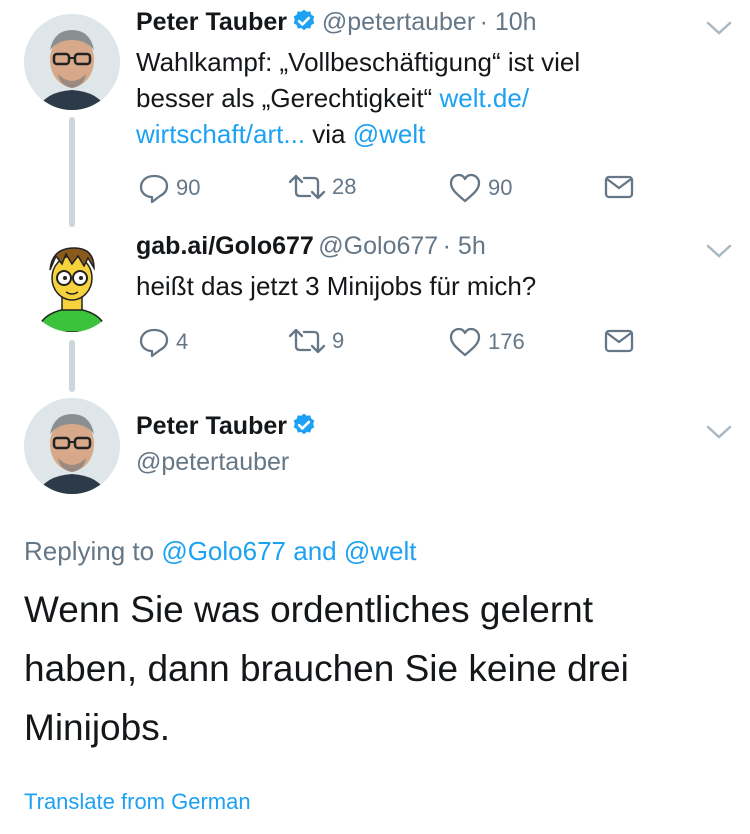  I want to click on retweet-button: 28, so click(322, 187).